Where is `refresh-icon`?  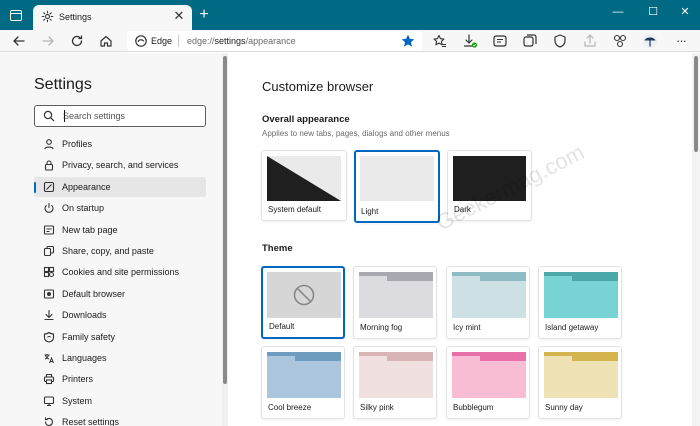 refresh-icon is located at coordinates (77, 41).